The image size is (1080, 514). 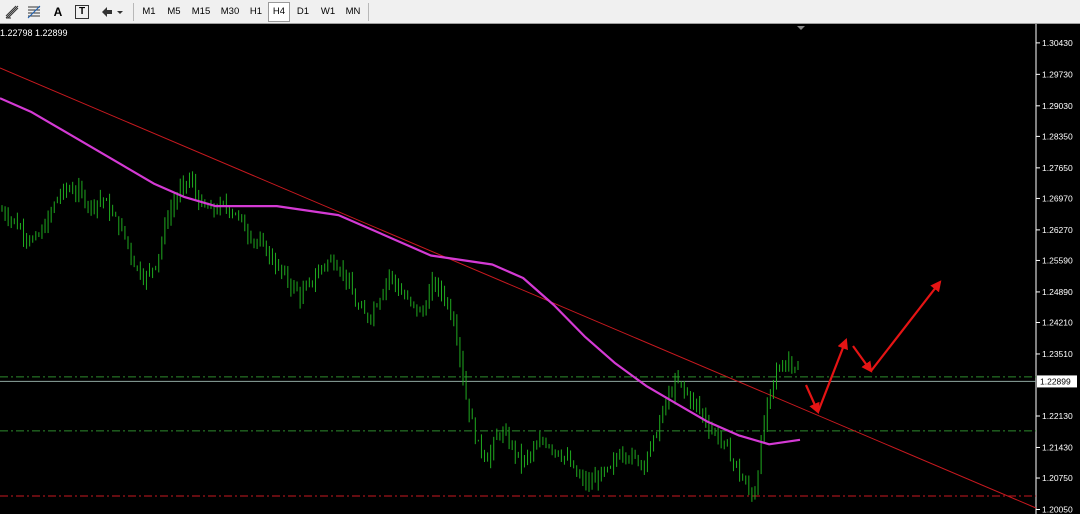 I want to click on current-price-label: 1.22899, so click(x=1055, y=381).